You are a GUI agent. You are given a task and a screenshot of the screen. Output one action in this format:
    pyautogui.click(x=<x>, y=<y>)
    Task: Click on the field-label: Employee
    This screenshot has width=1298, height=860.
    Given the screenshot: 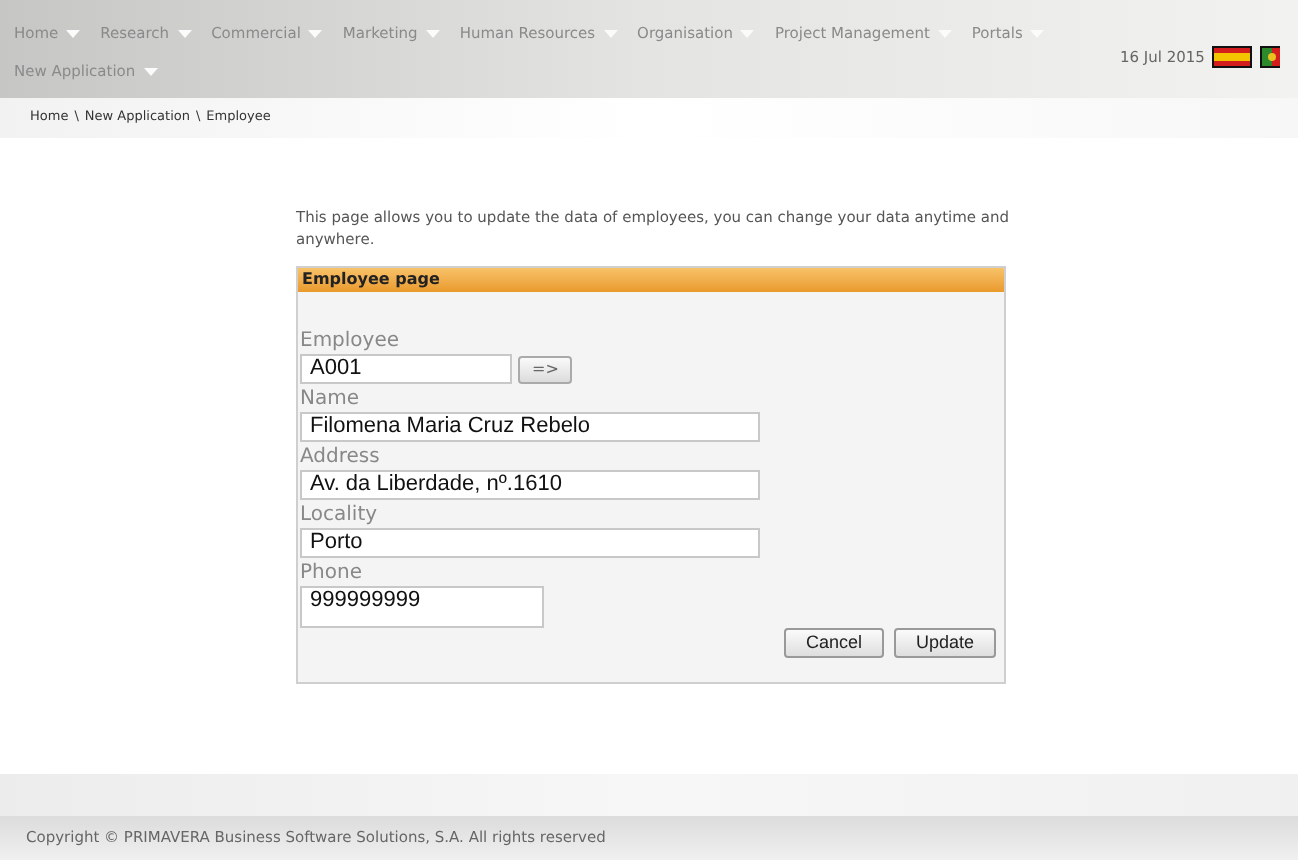 What is the action you would take?
    pyautogui.click(x=351, y=341)
    